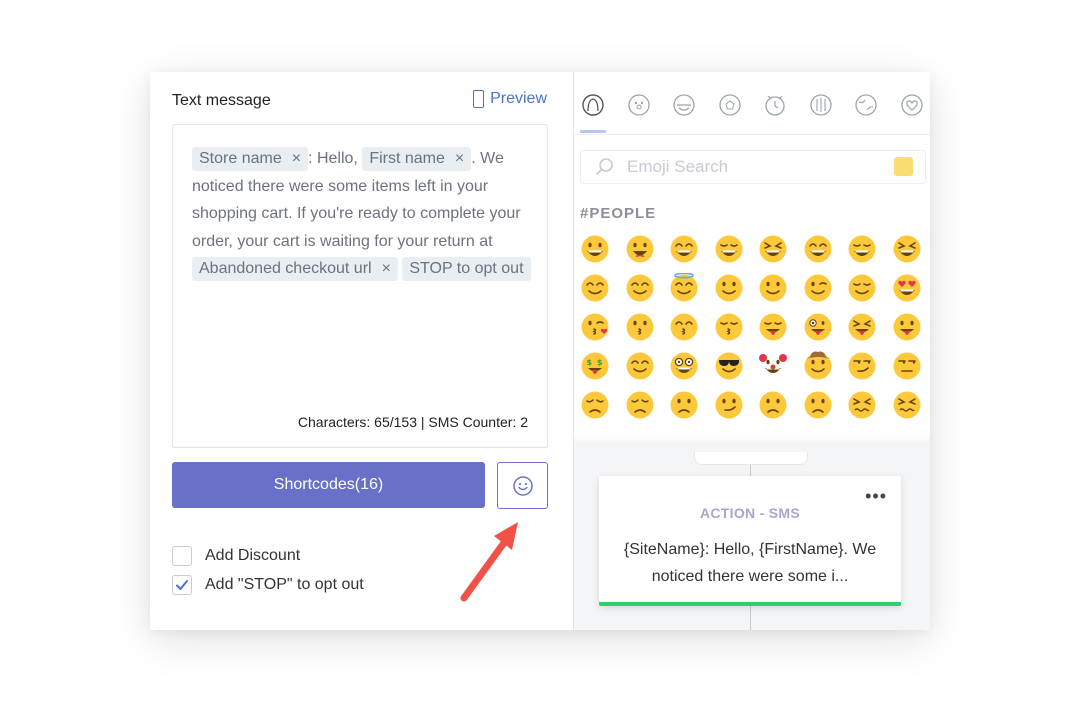  Describe the element at coordinates (640, 366) in the screenshot. I see `emoji-hugging` at that location.